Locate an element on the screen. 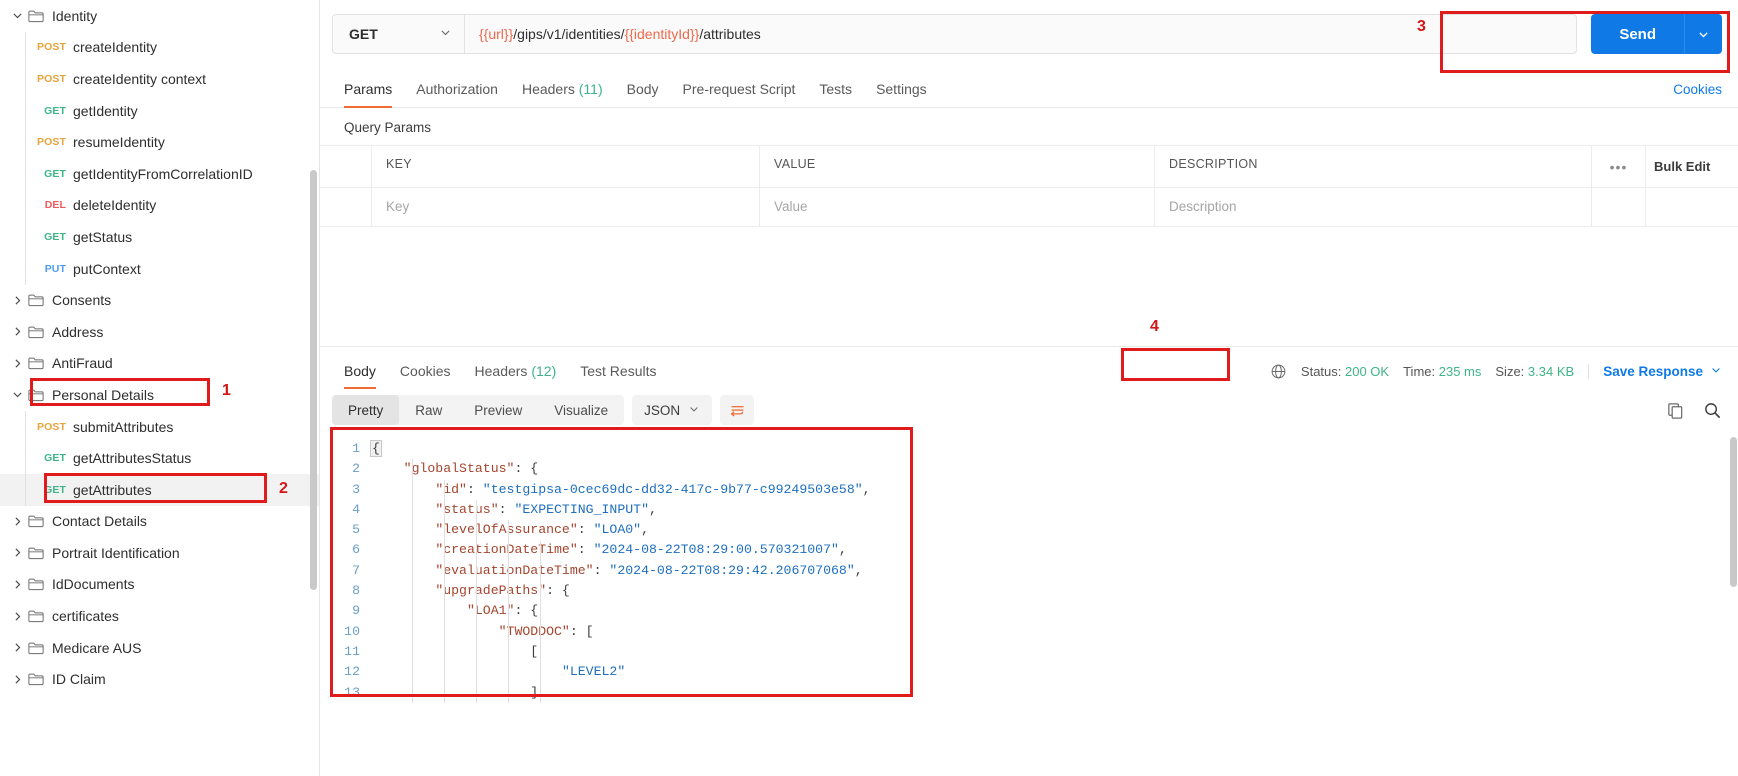 The height and width of the screenshot is (776, 1738). save-response-button: Save Response is located at coordinates (1655, 371).